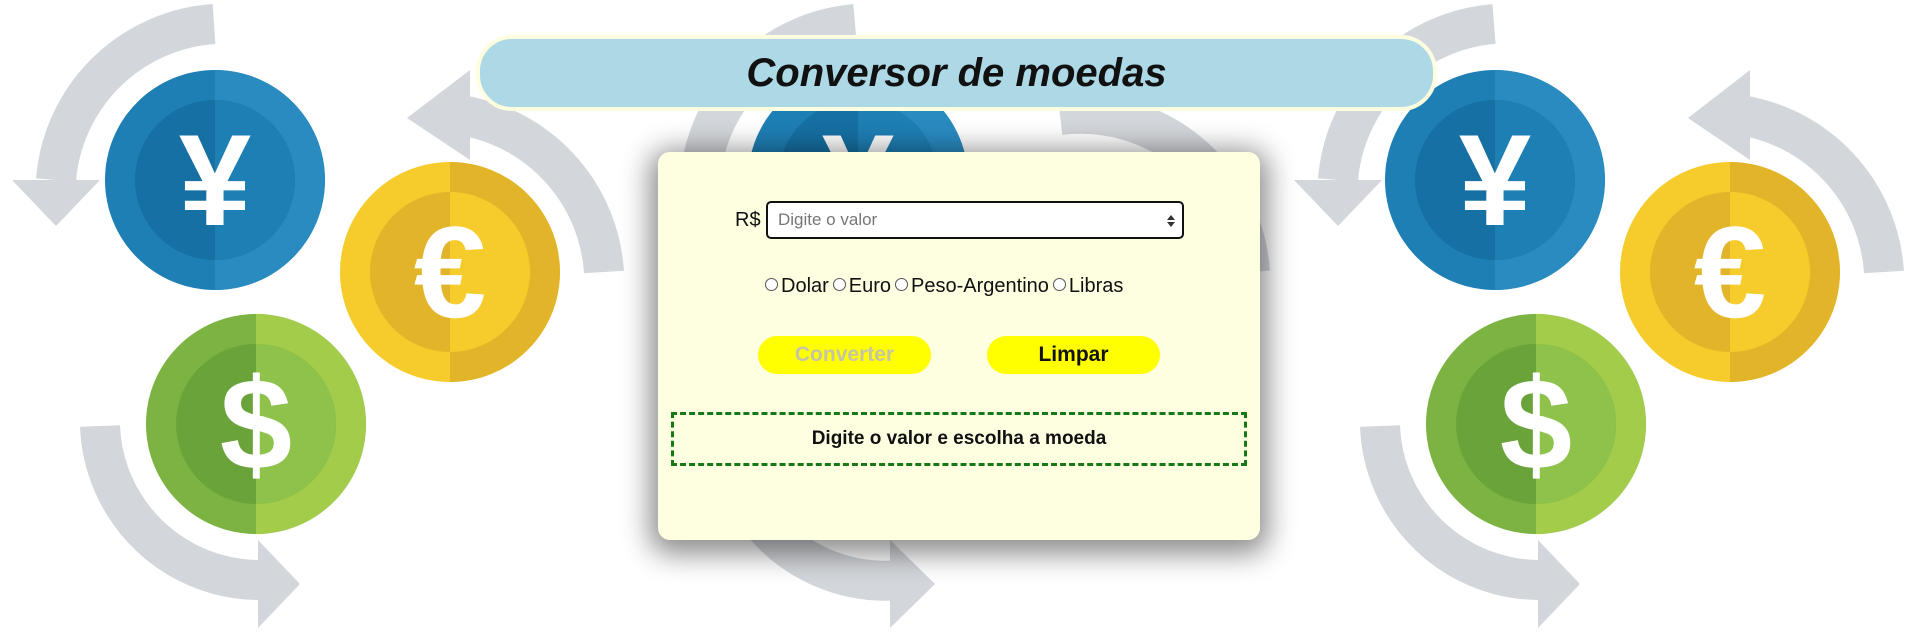 The width and height of the screenshot is (1906, 639). I want to click on radio-label: Euro, so click(870, 286).